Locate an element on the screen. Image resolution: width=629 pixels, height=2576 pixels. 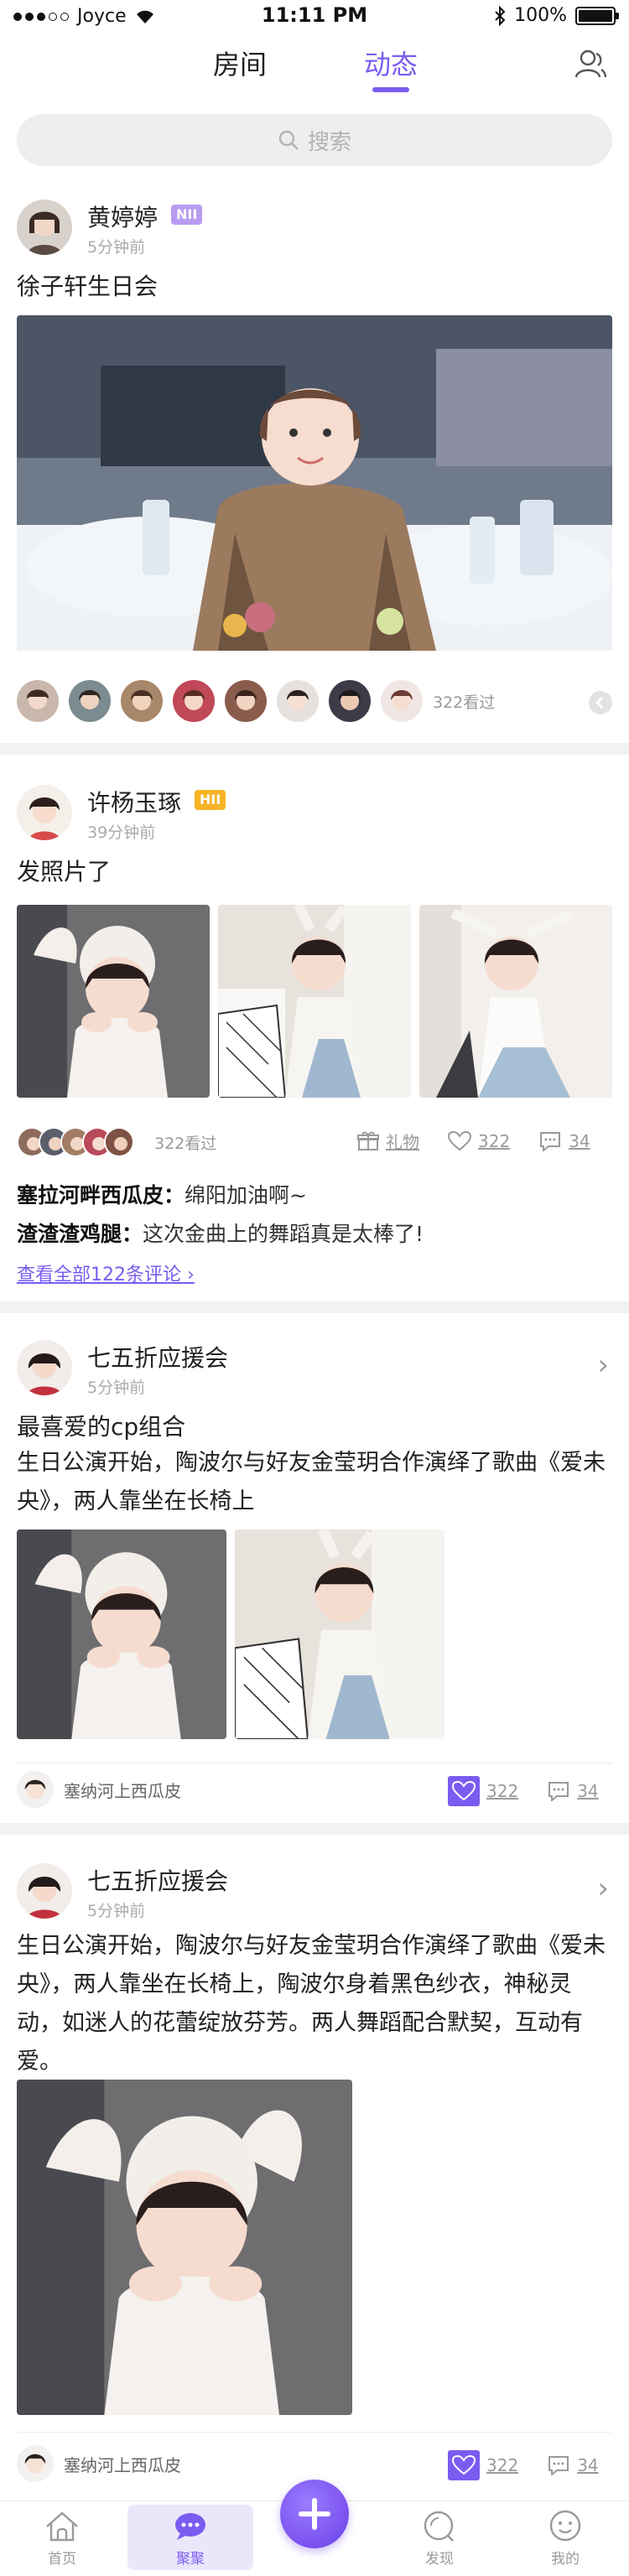
chevron-left-icon is located at coordinates (601, 702).